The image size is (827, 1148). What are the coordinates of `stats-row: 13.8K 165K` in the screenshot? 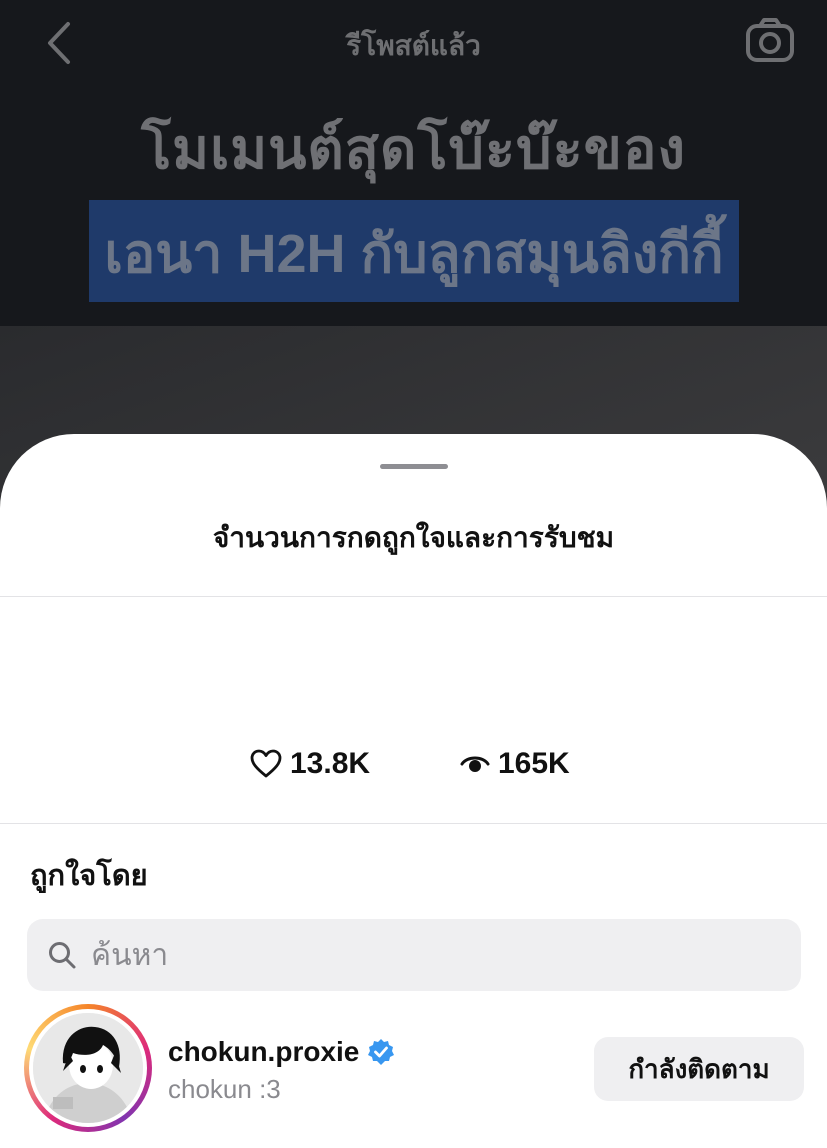 It's located at (413, 764).